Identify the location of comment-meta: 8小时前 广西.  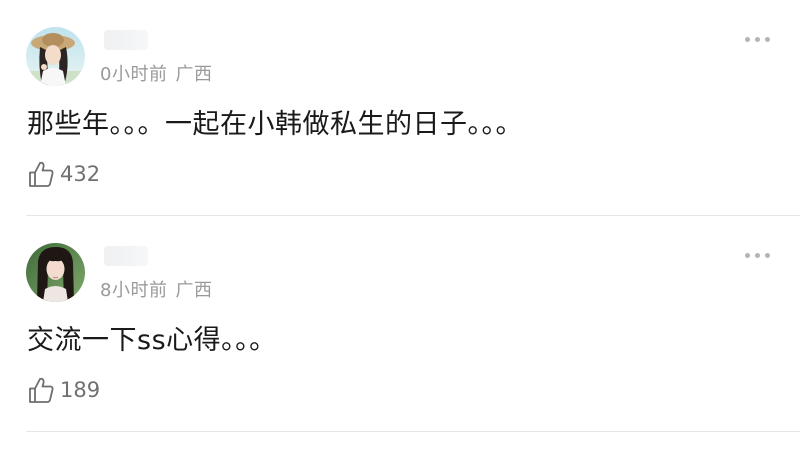
(156, 289).